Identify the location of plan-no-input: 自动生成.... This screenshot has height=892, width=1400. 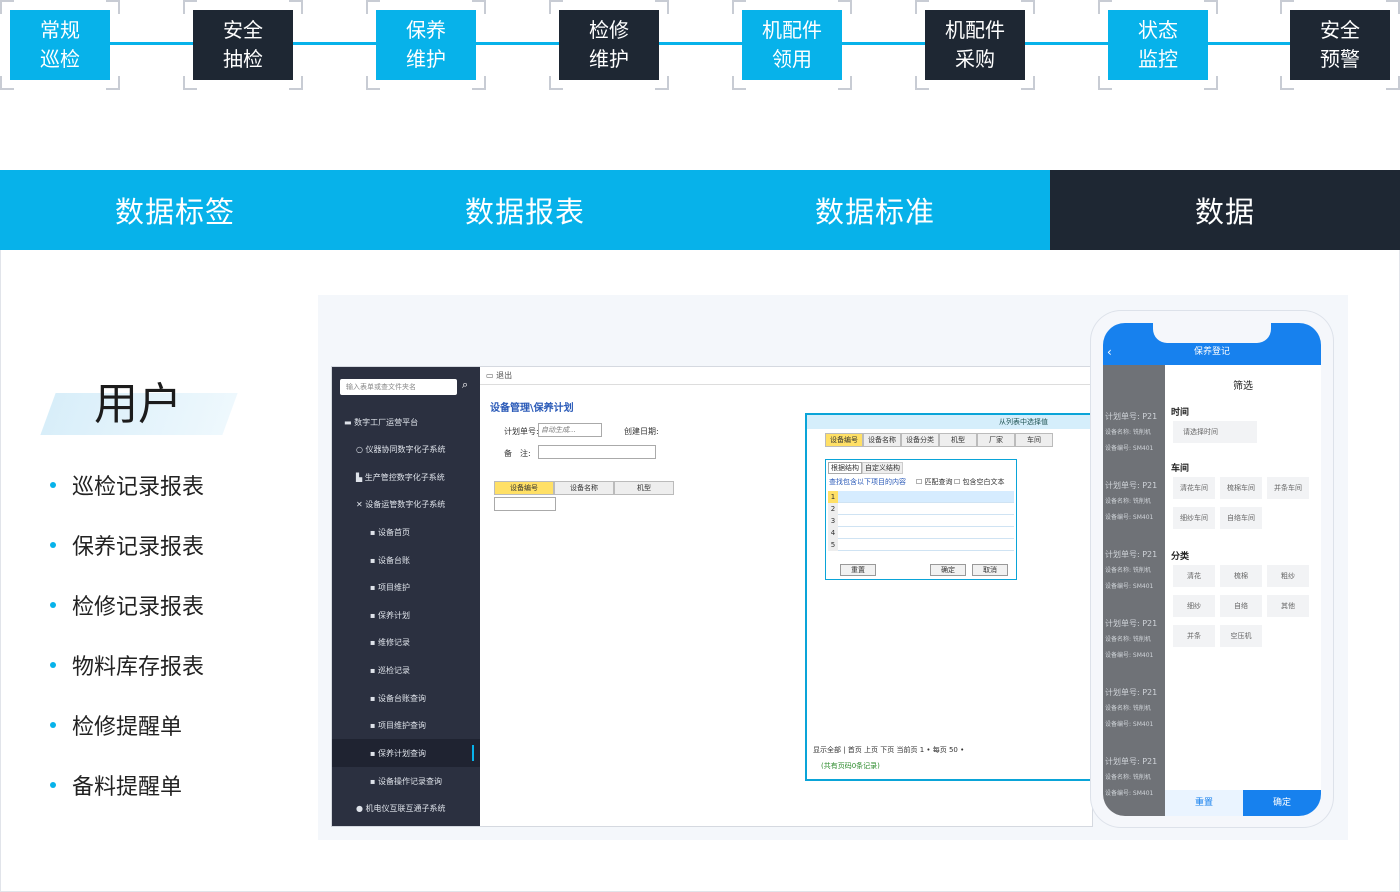
(570, 430).